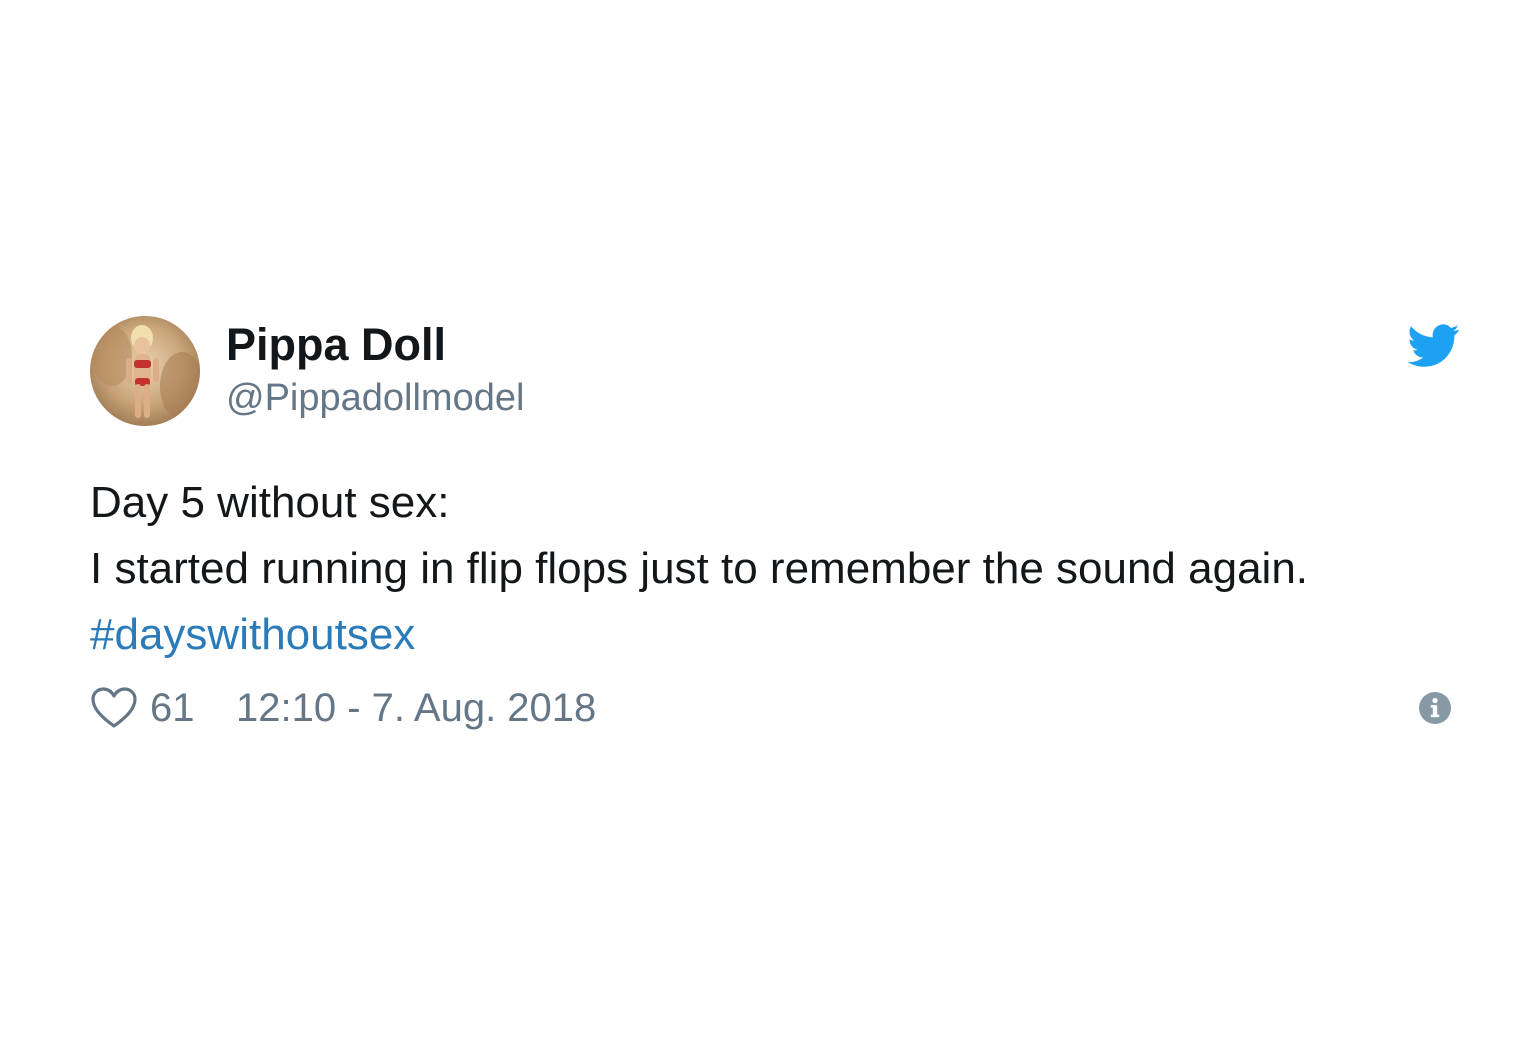 This screenshot has width=1536, height=1063. Describe the element at coordinates (776, 371) in the screenshot. I see `tweet-header: Pippa Doll @Pippadollmodel` at that location.